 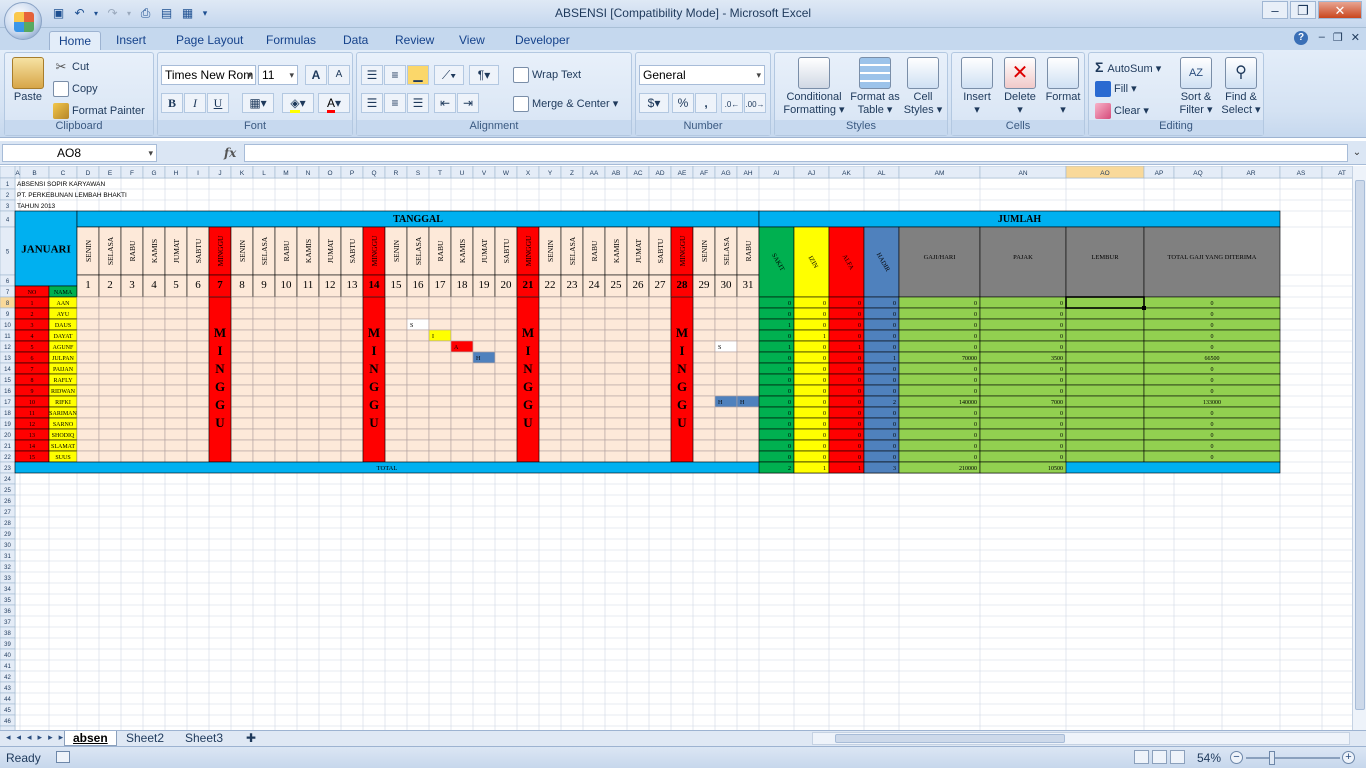 What do you see at coordinates (1196, 87) in the screenshot?
I see `sort-filter-button: AZ Sort & Filter ▾` at bounding box center [1196, 87].